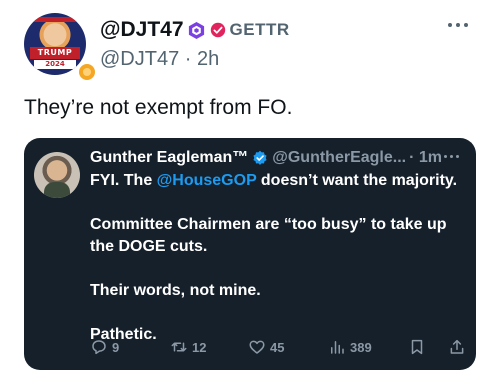  I want to click on bookmark-button, so click(419, 347).